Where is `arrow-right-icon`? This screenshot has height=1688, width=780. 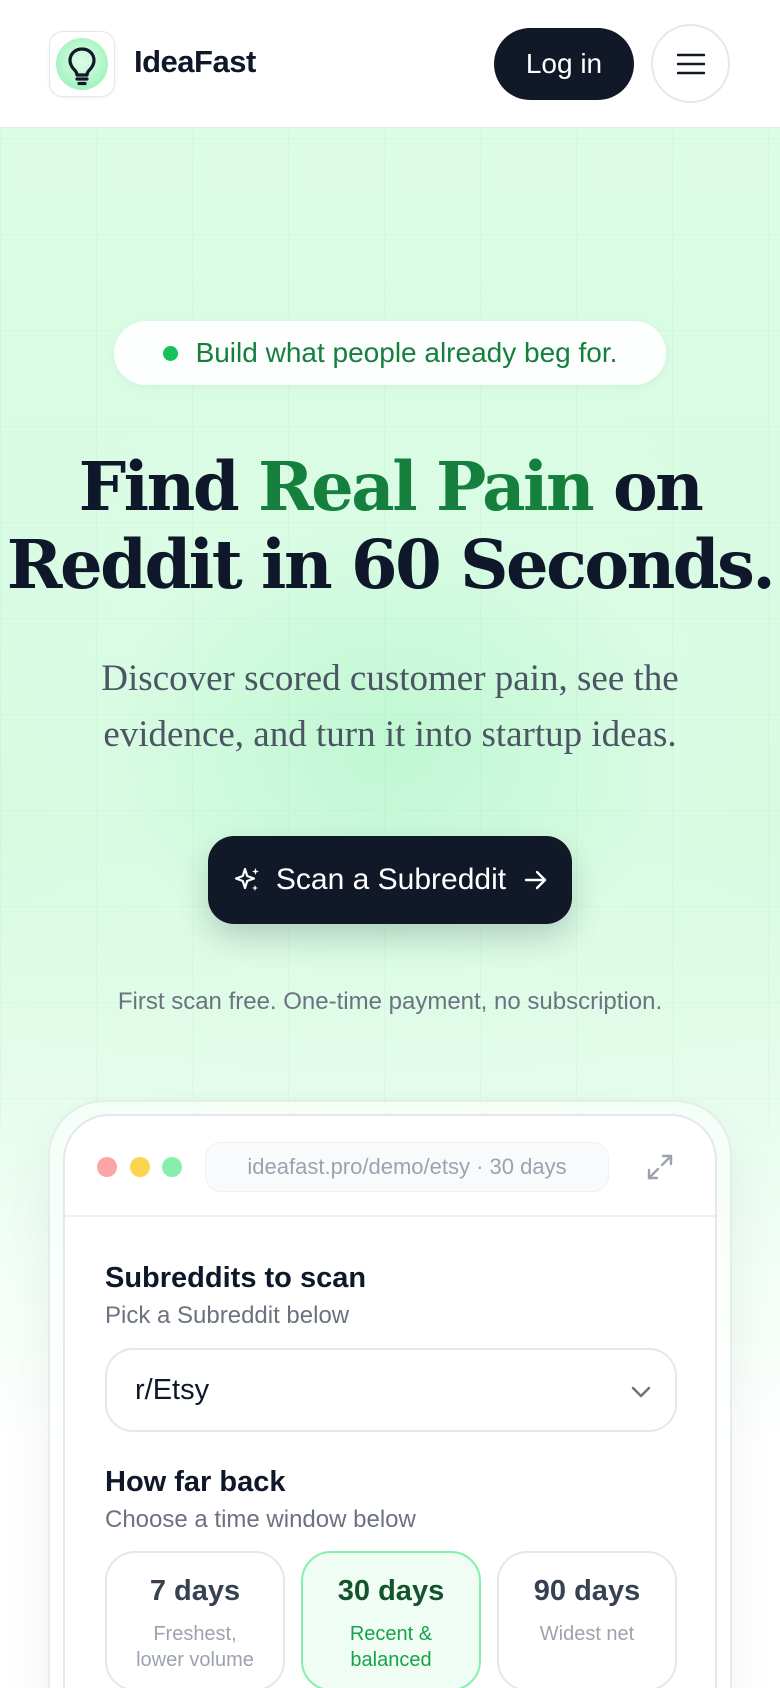
arrow-right-icon is located at coordinates (535, 880).